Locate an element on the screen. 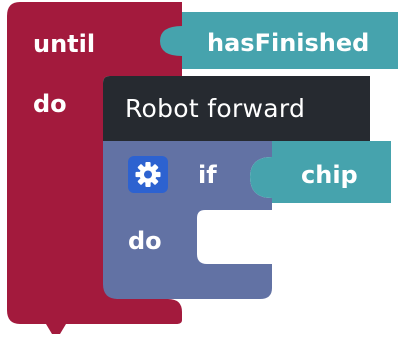  robot-forward-block: Robot forward is located at coordinates (236, 108).